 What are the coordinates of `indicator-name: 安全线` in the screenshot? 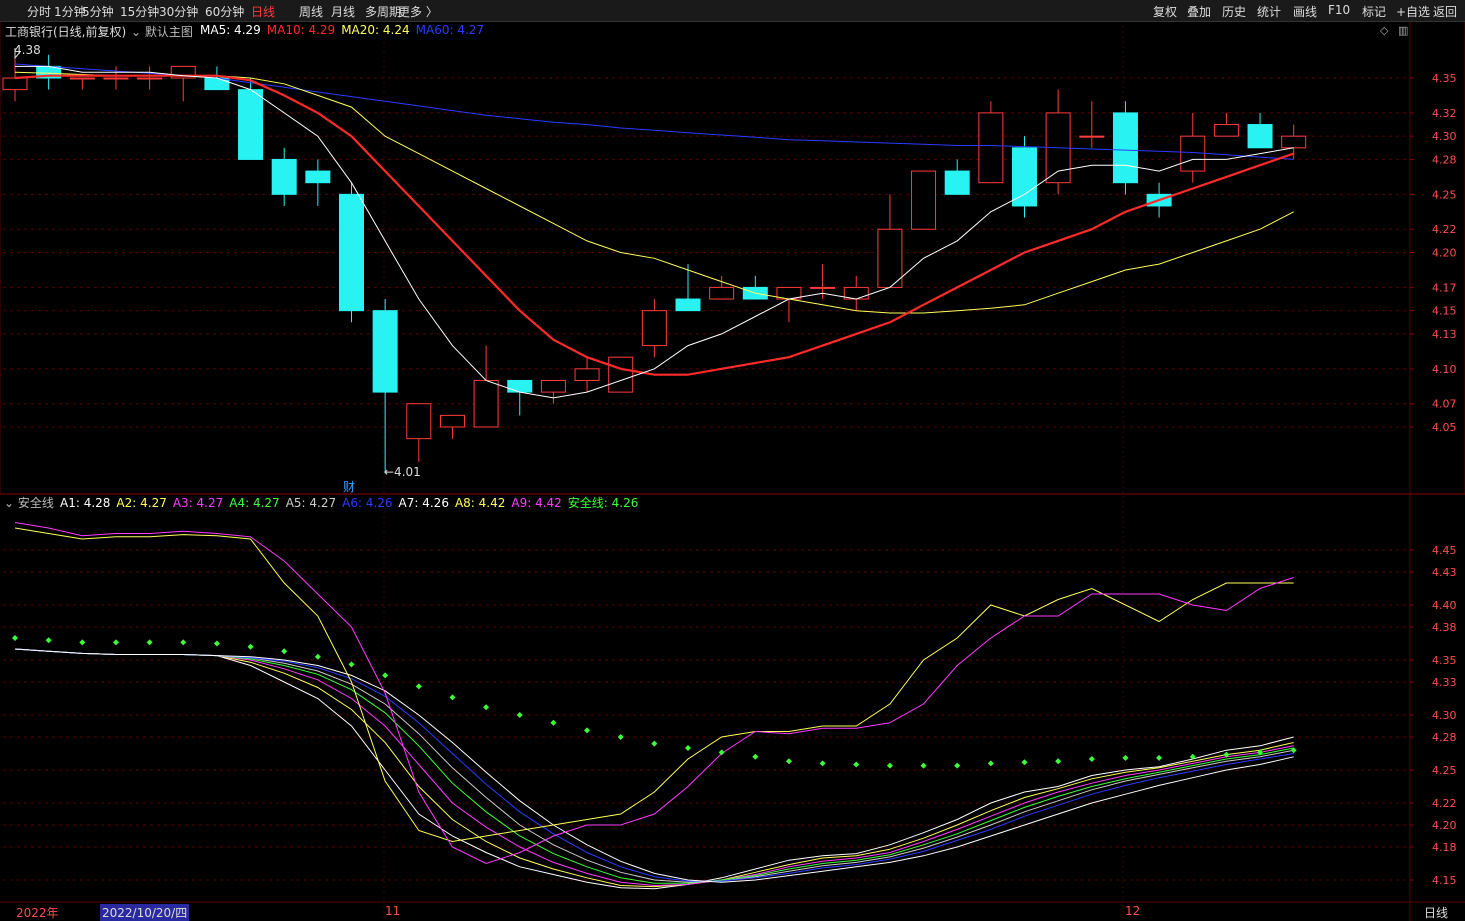 It's located at (35, 503).